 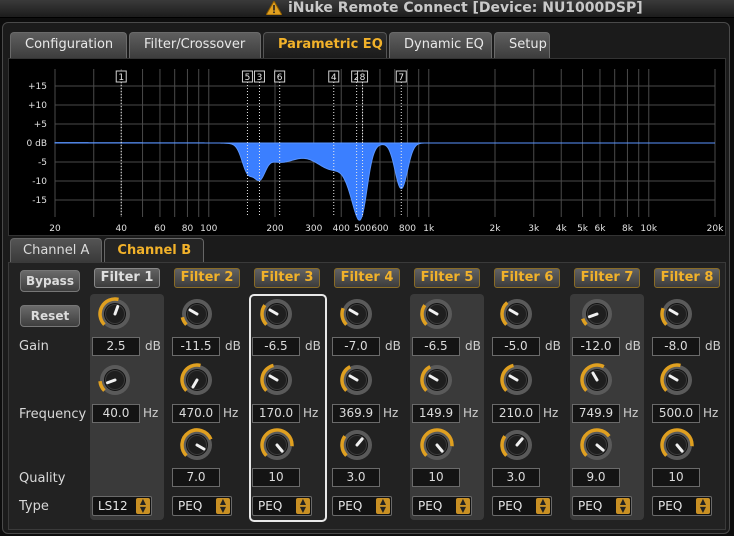 I want to click on gain-value: -11.5, so click(x=196, y=346).